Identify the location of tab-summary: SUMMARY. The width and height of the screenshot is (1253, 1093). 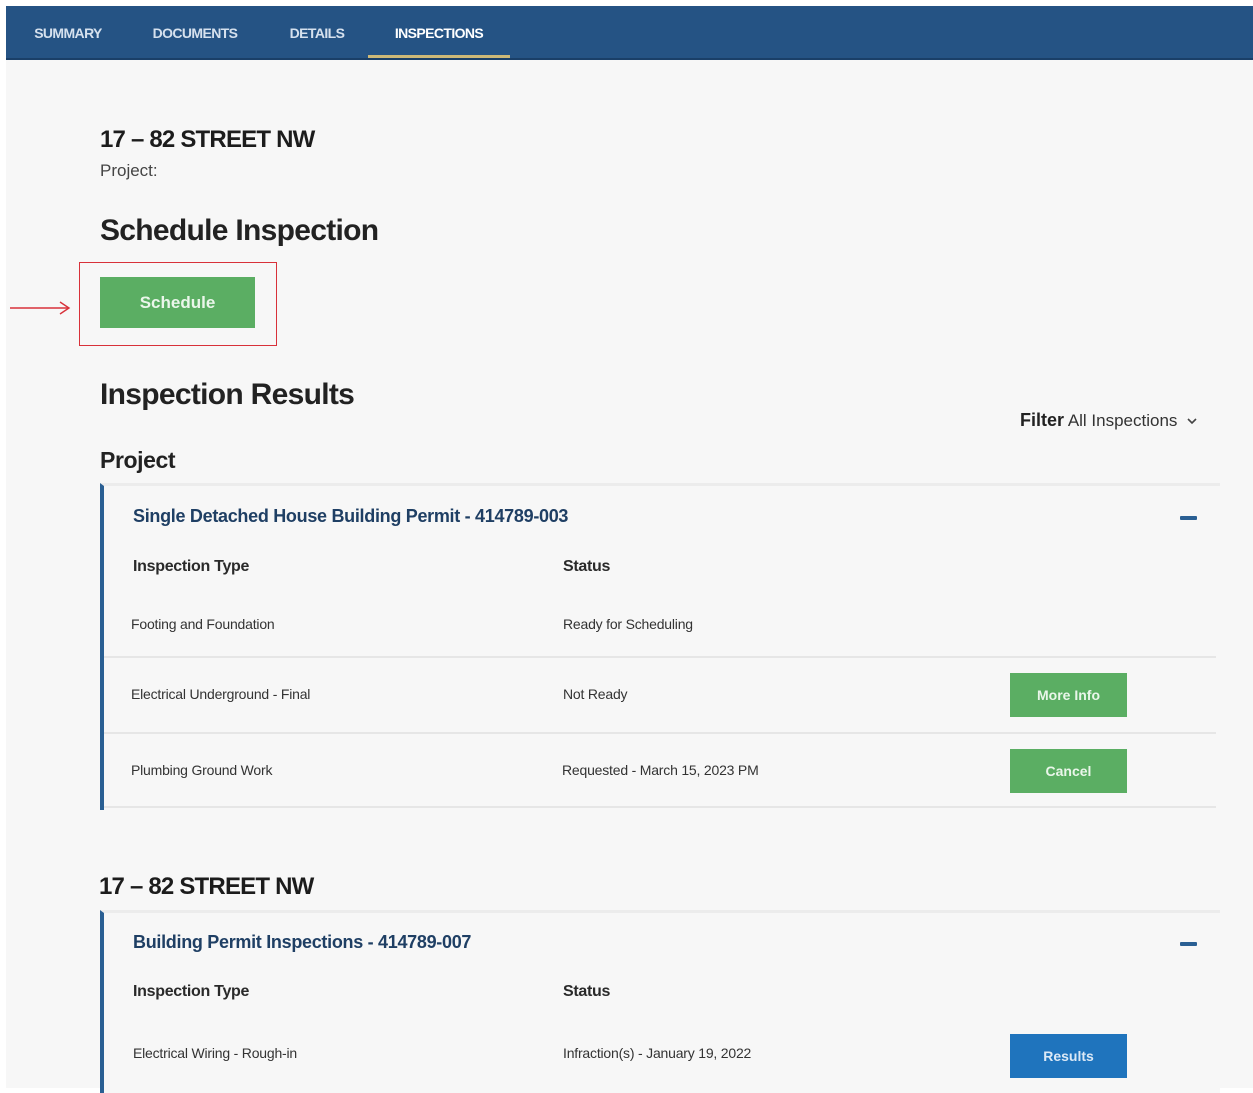
(68, 32).